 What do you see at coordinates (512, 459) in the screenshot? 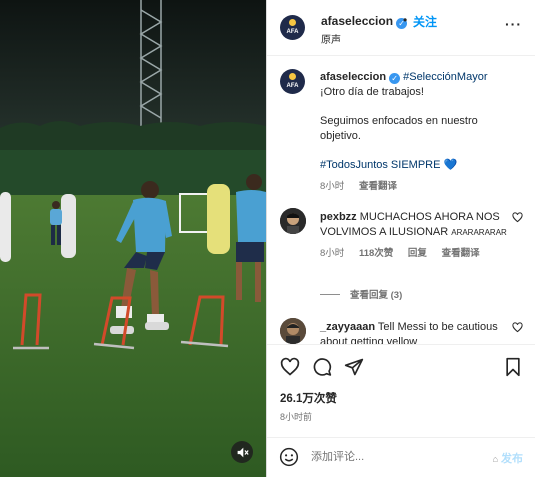
I see `post-comment-label: 发布` at bounding box center [512, 459].